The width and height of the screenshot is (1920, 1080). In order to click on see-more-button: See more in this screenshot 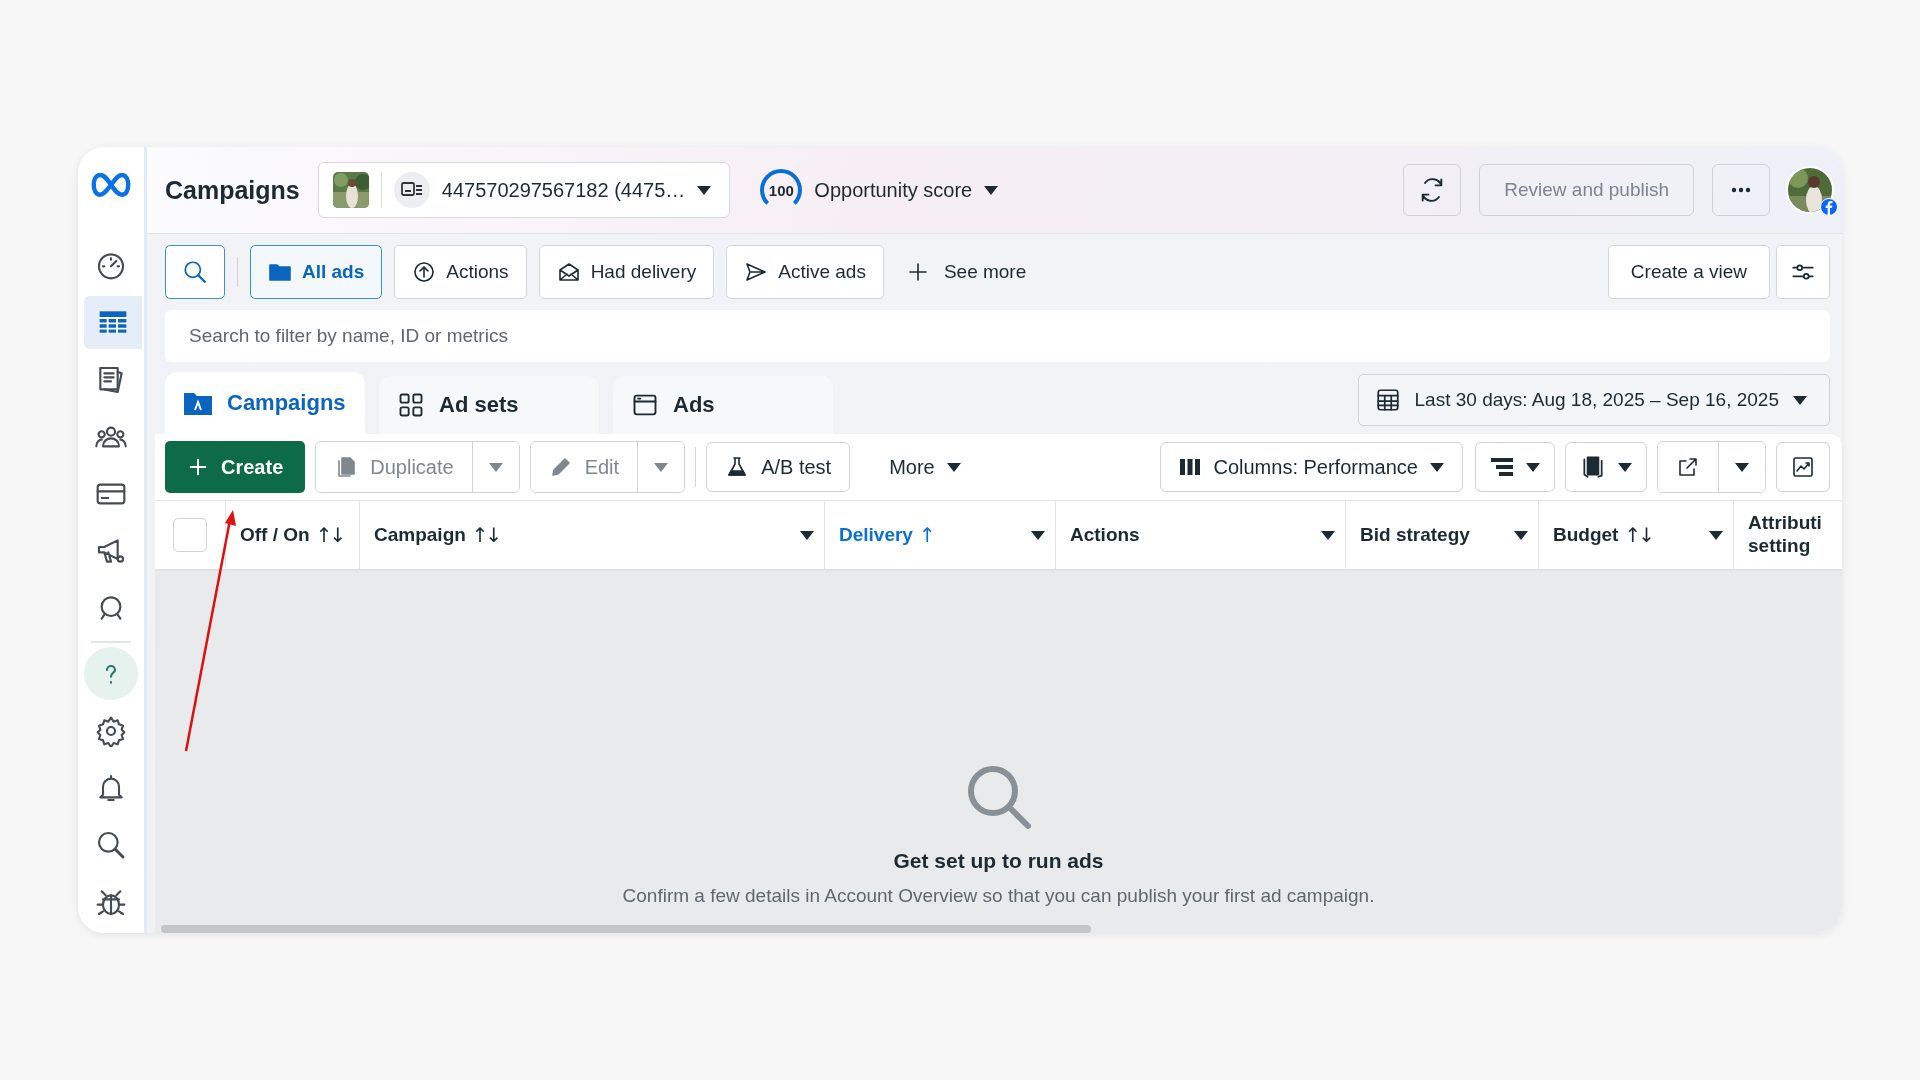, I will do `click(966, 272)`.